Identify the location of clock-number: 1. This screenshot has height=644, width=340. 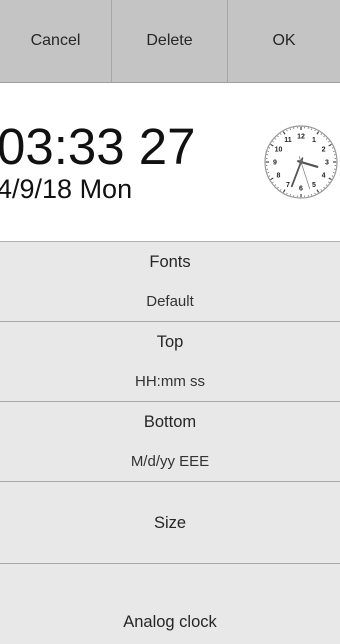
(314, 140).